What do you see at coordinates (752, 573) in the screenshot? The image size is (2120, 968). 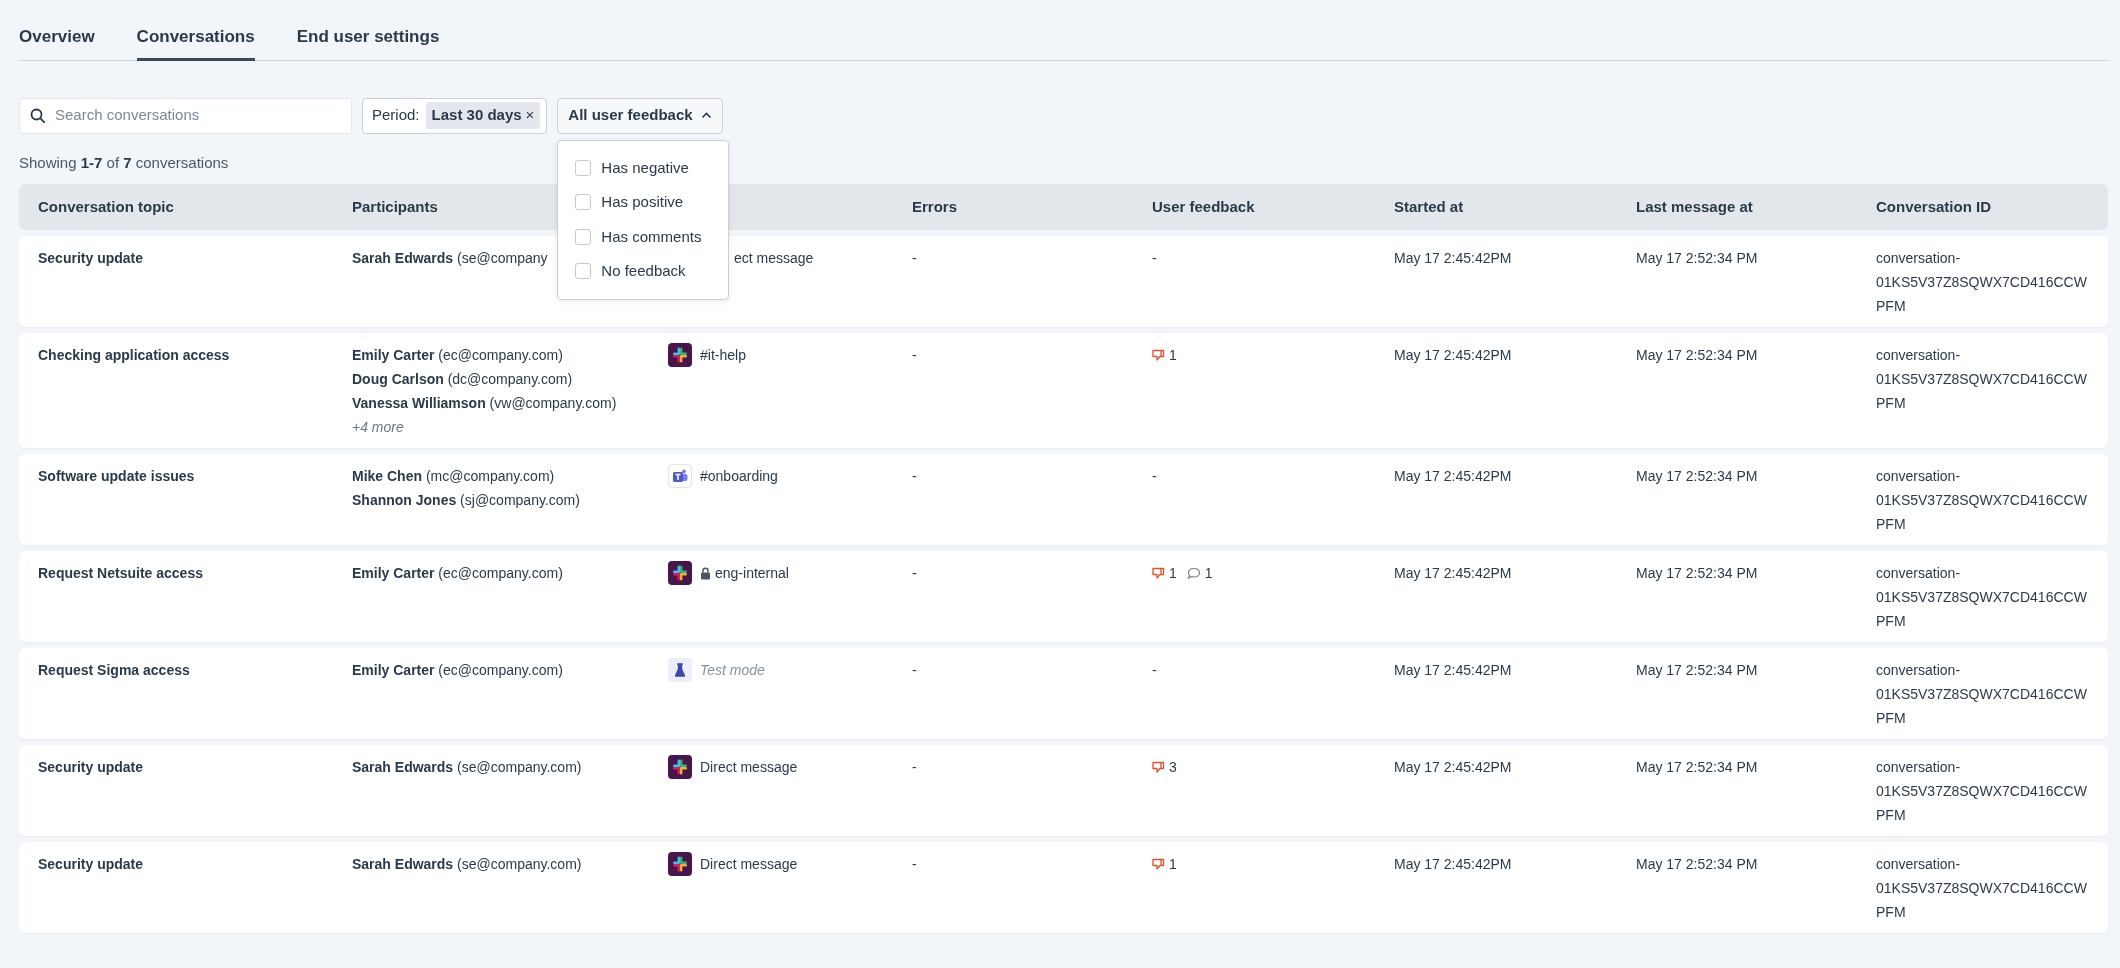 I see `channel-name: eng-internal` at bounding box center [752, 573].